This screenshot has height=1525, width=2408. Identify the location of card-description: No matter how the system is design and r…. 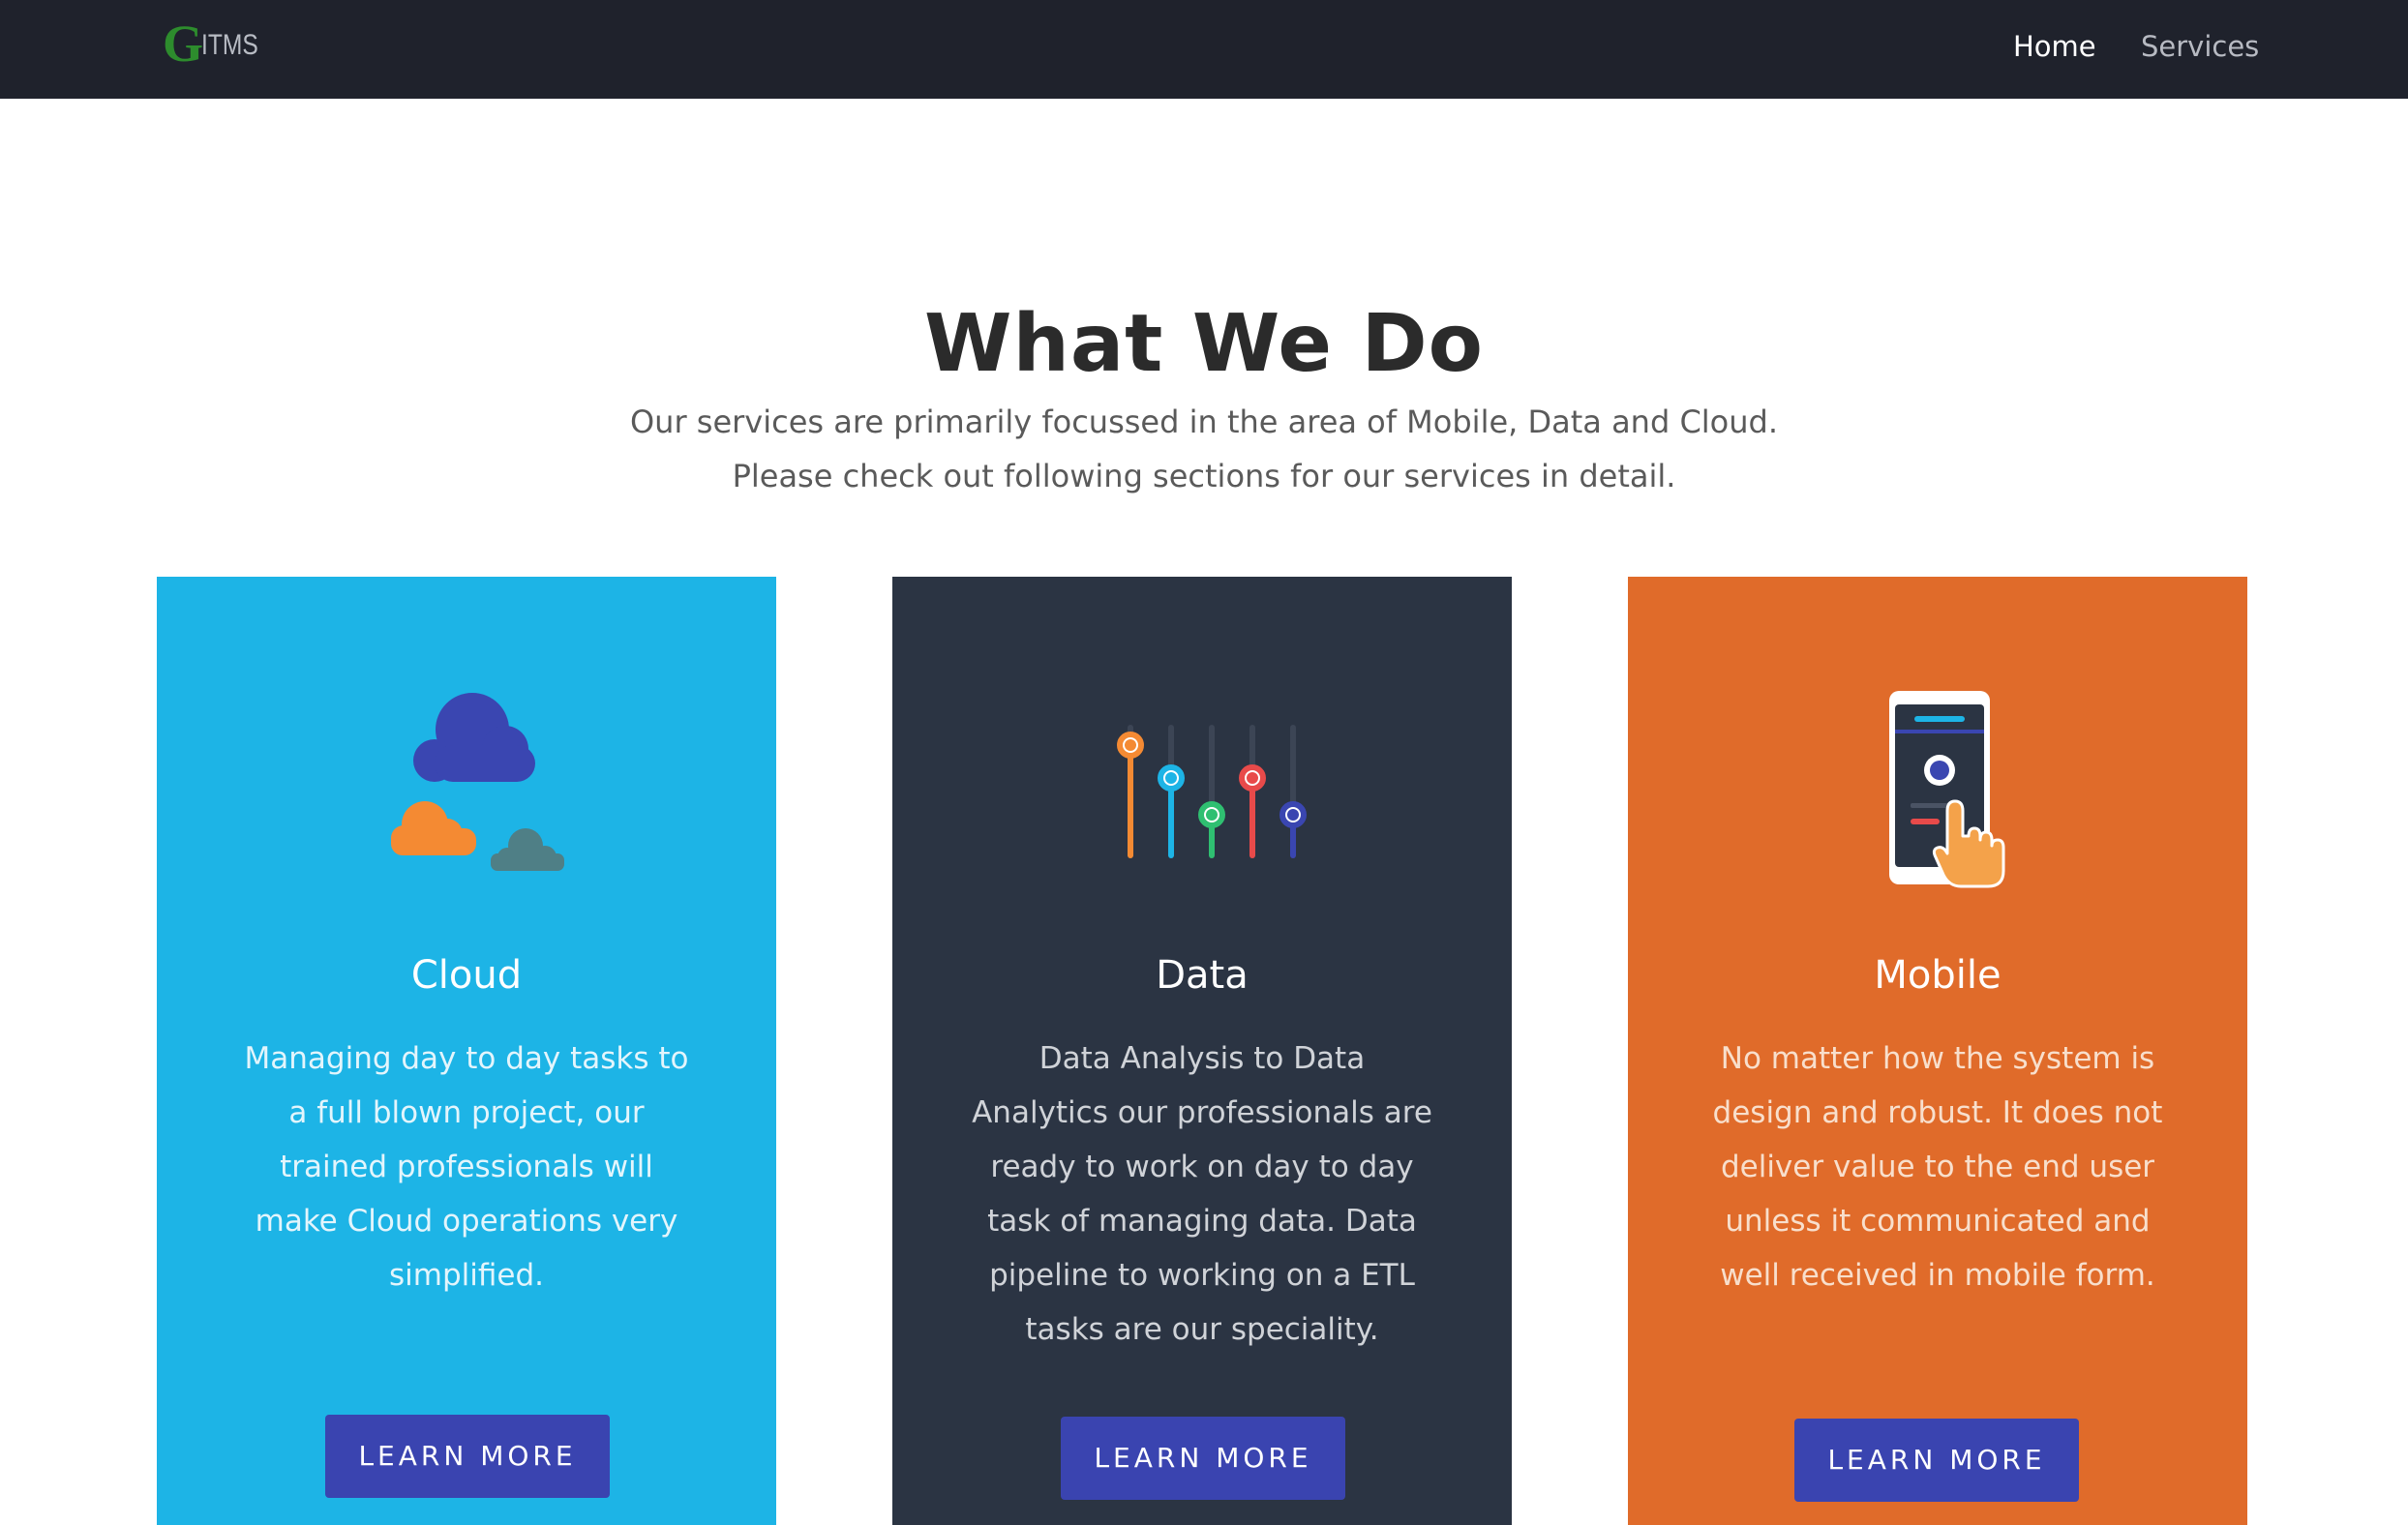
(1937, 1167).